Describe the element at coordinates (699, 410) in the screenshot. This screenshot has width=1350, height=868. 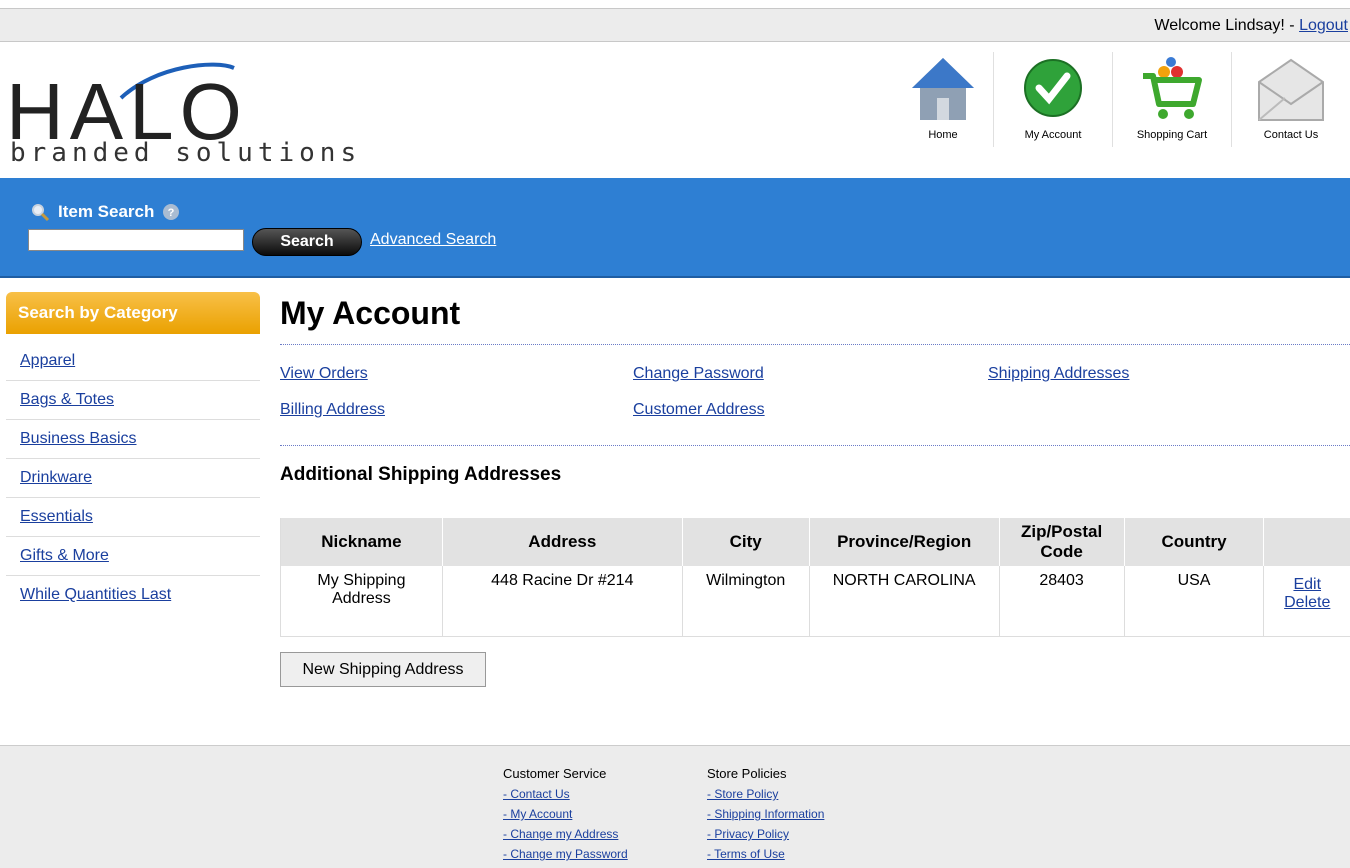
I see `customer-address-link: Customer Address` at that location.